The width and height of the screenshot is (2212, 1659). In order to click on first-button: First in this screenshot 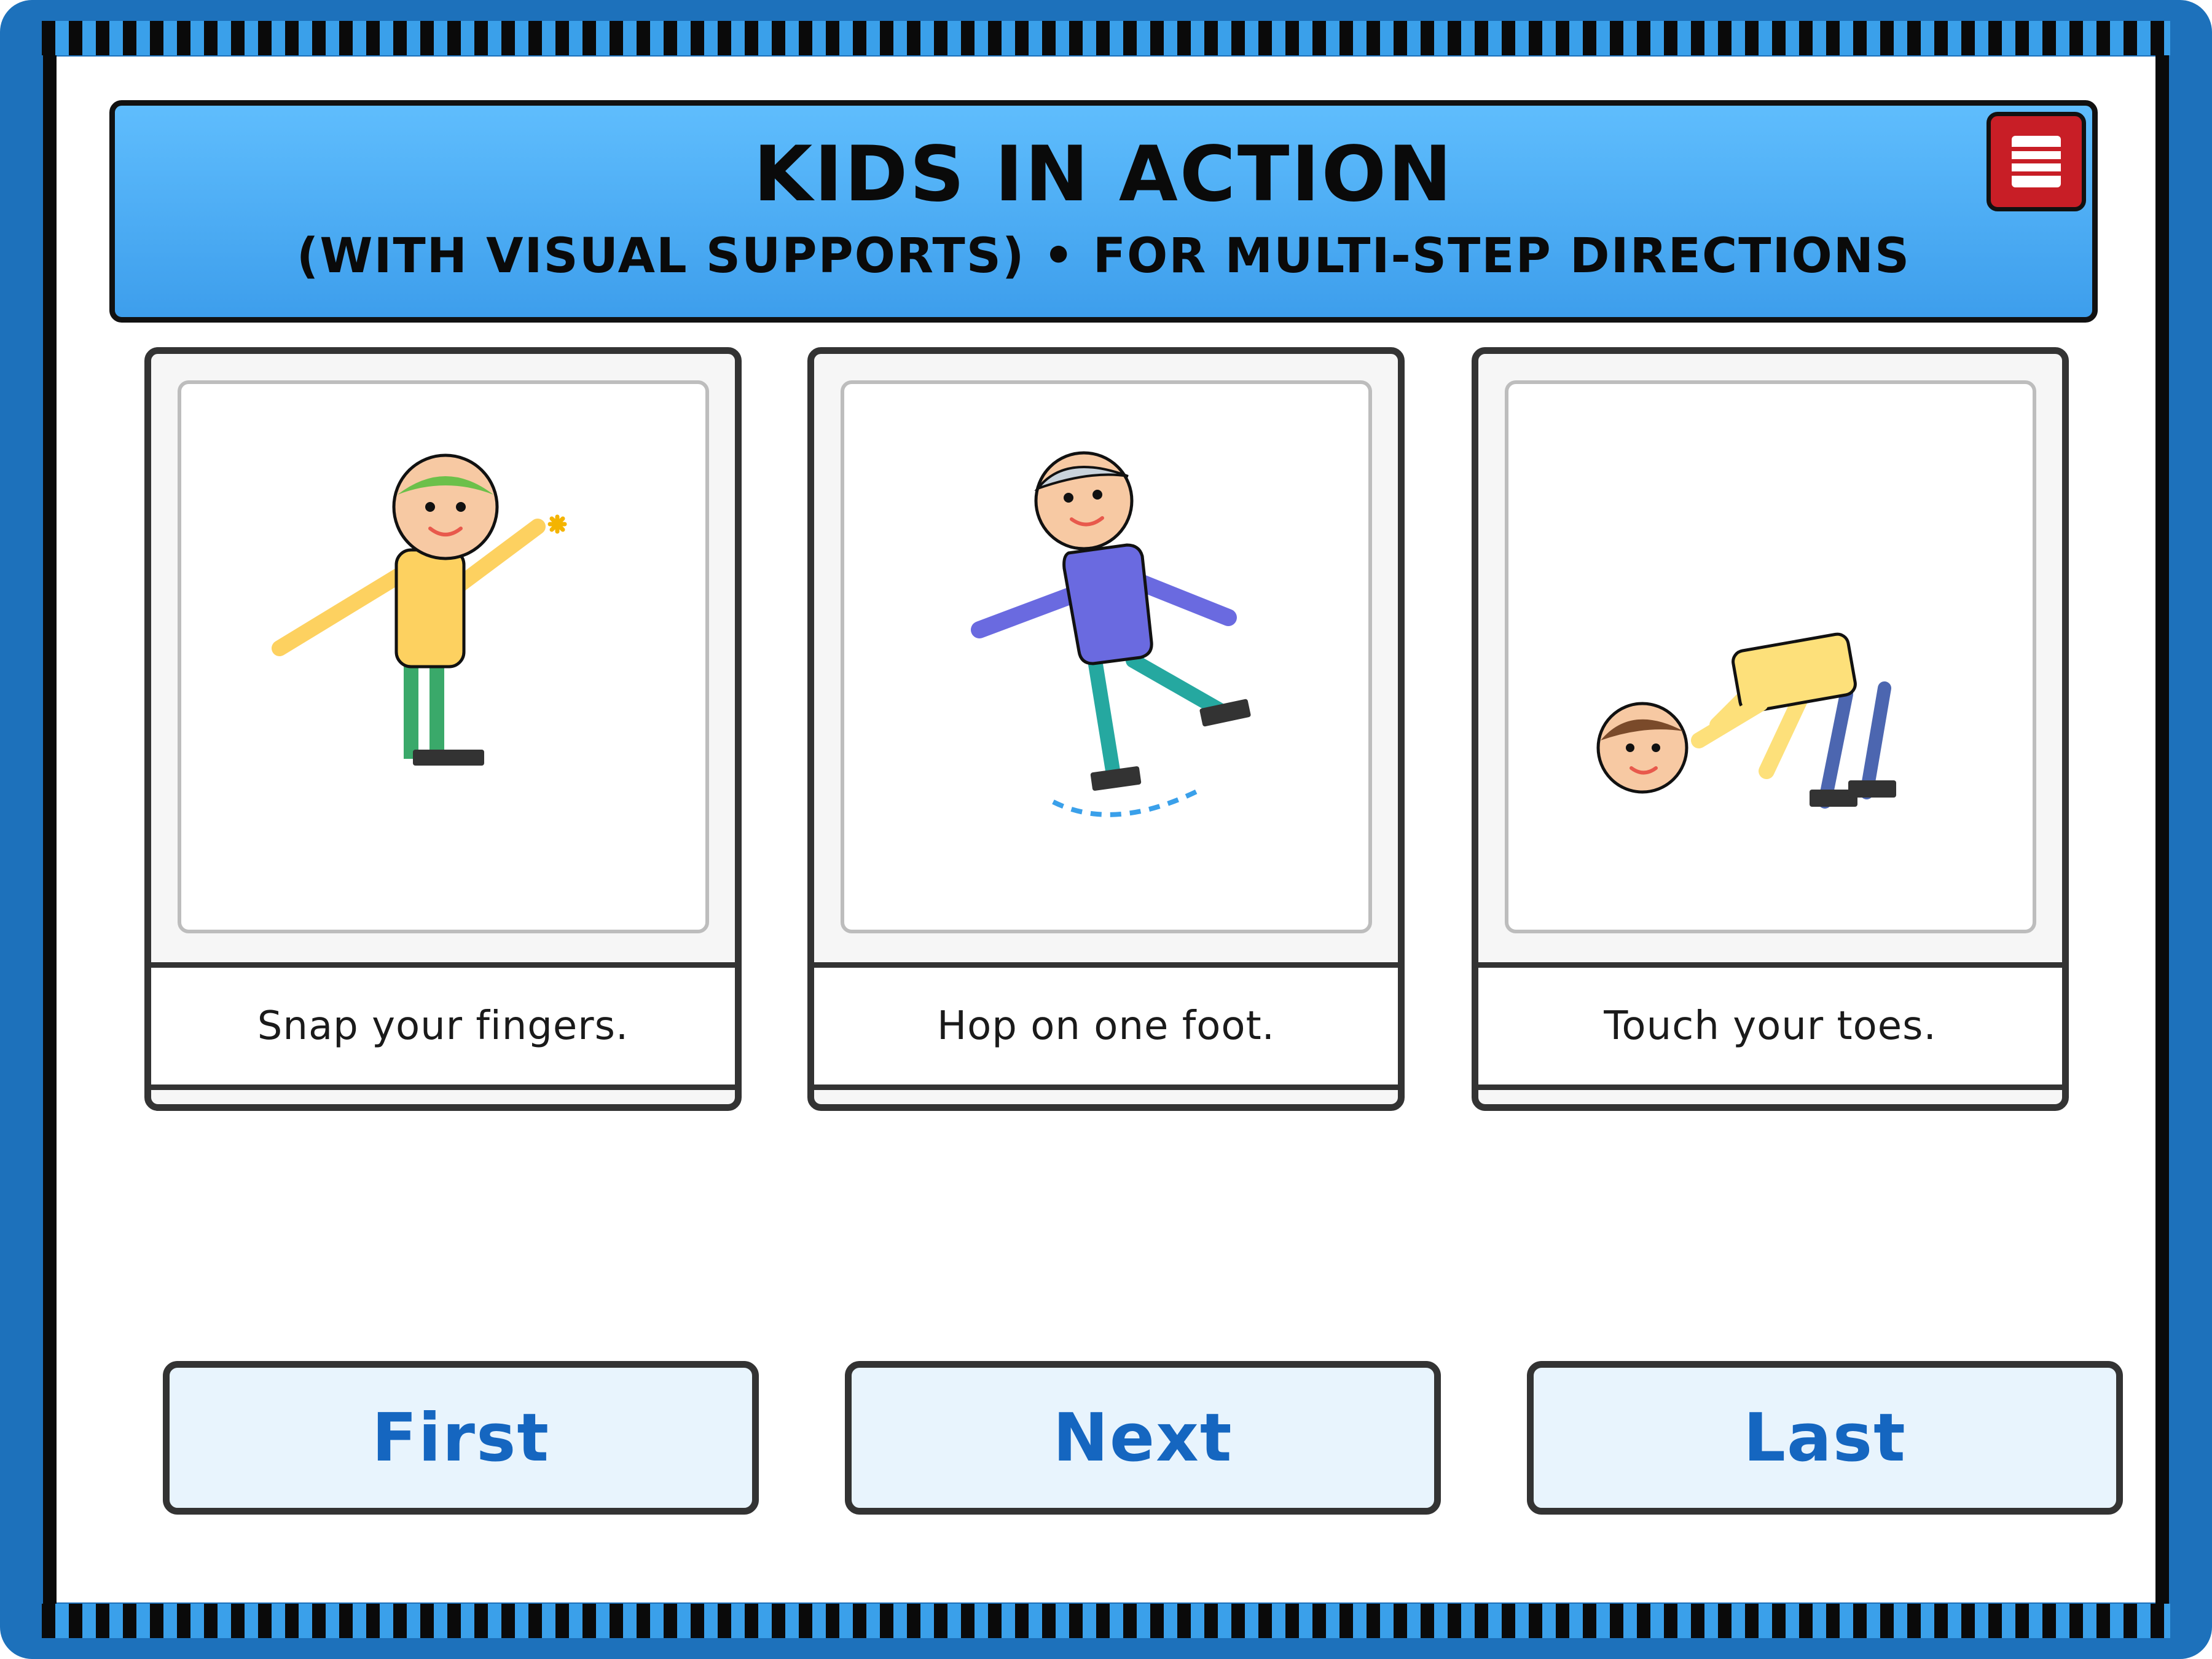, I will do `click(461, 1438)`.